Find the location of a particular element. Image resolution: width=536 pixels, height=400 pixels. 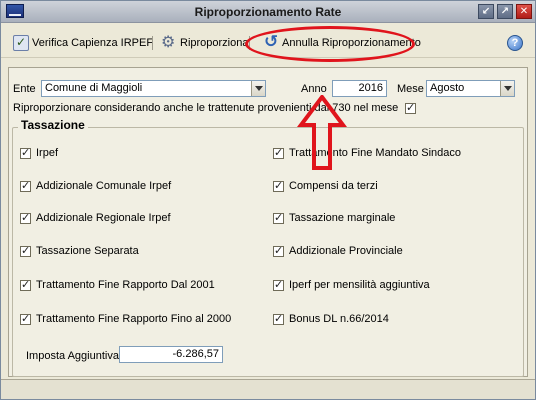

riproporziona-label: Riproporziona is located at coordinates (214, 43).